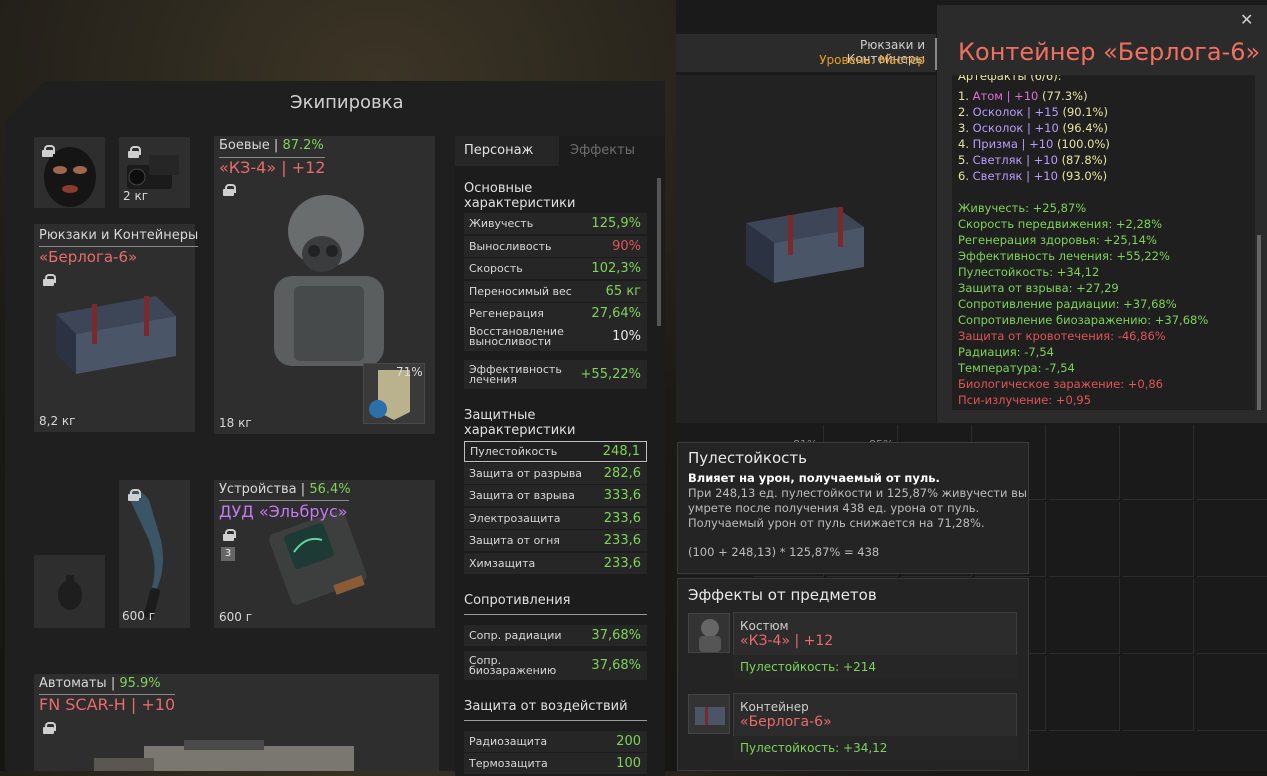 Image resolution: width=1267 pixels, height=776 pixels. I want to click on stat-value: 333,6, so click(622, 495).